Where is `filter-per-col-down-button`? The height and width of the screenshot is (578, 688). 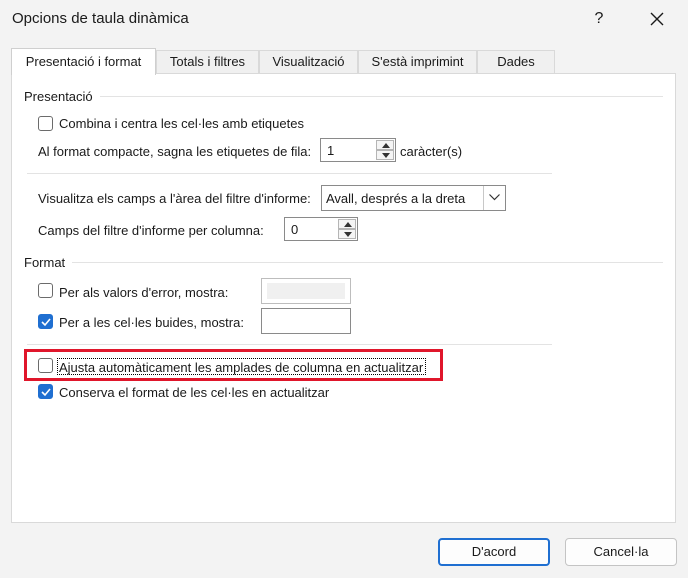 filter-per-col-down-button is located at coordinates (347, 234).